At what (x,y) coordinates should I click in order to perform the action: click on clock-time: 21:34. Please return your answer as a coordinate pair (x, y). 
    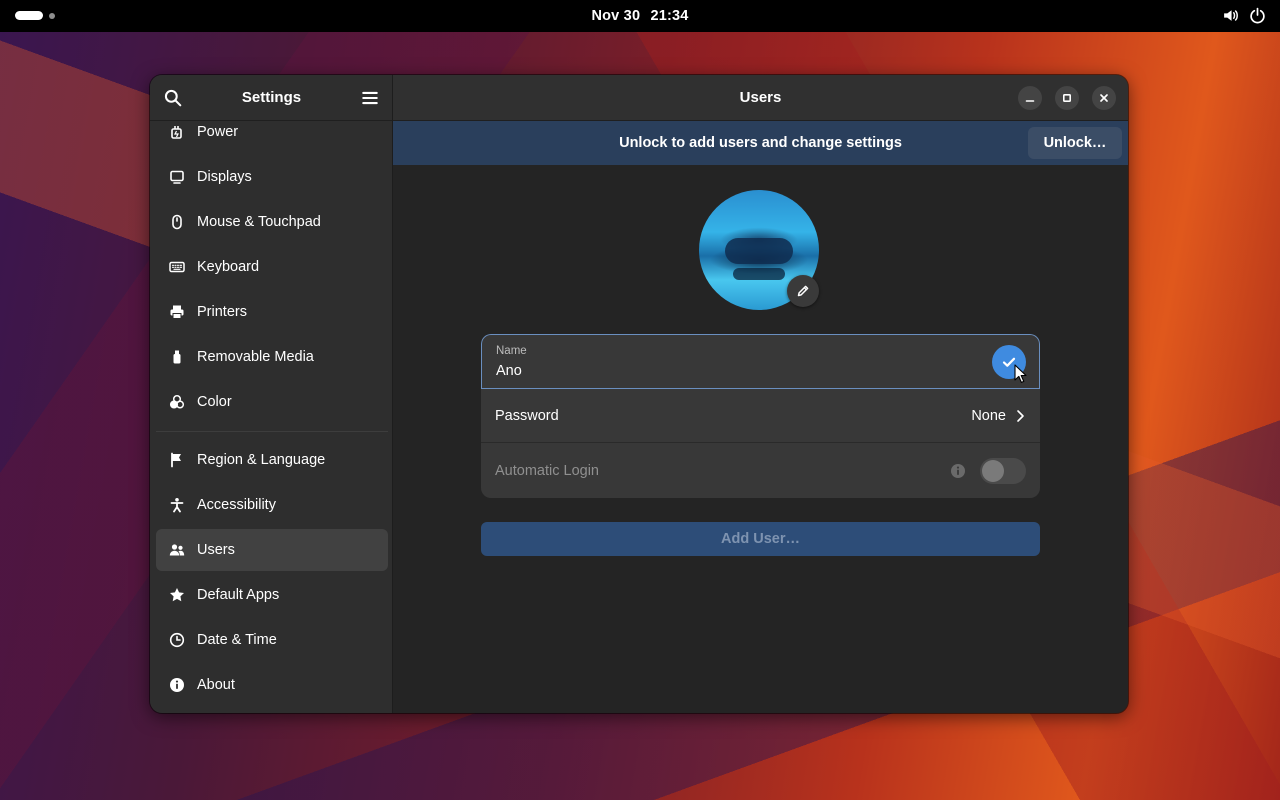
    Looking at the image, I should click on (669, 16).